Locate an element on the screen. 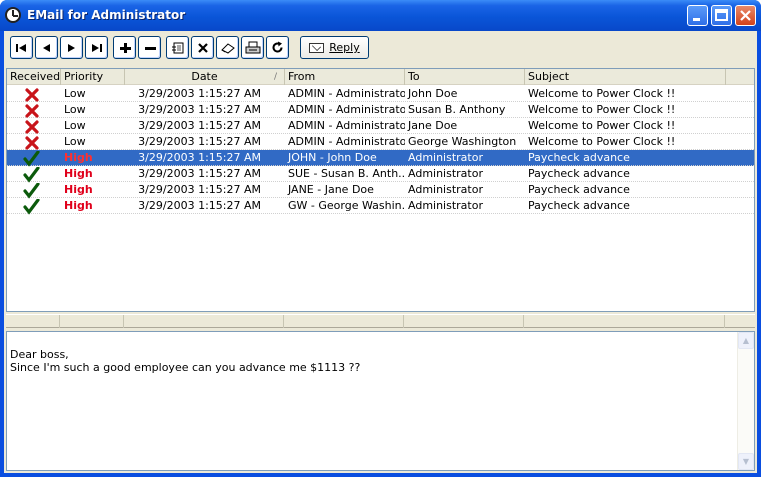  edit-record-icon is located at coordinates (177, 47).